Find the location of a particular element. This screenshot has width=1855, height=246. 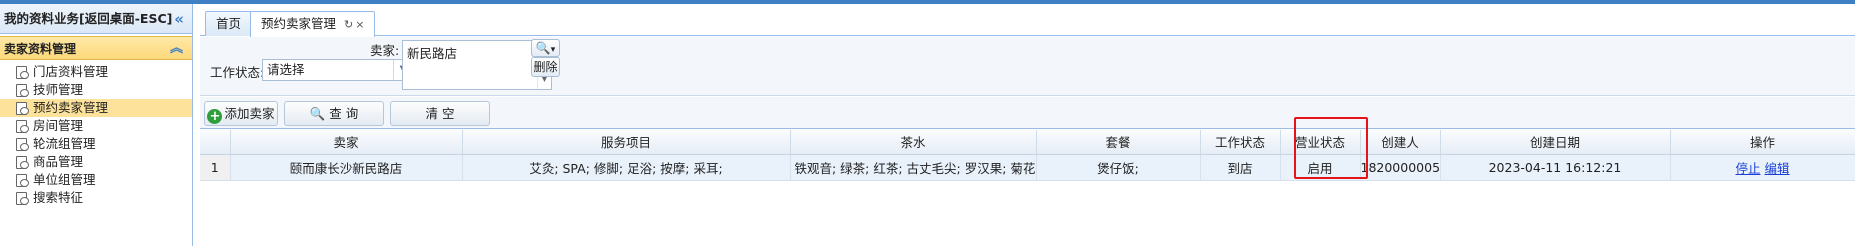

search-icon: 🔍 is located at coordinates (317, 113).